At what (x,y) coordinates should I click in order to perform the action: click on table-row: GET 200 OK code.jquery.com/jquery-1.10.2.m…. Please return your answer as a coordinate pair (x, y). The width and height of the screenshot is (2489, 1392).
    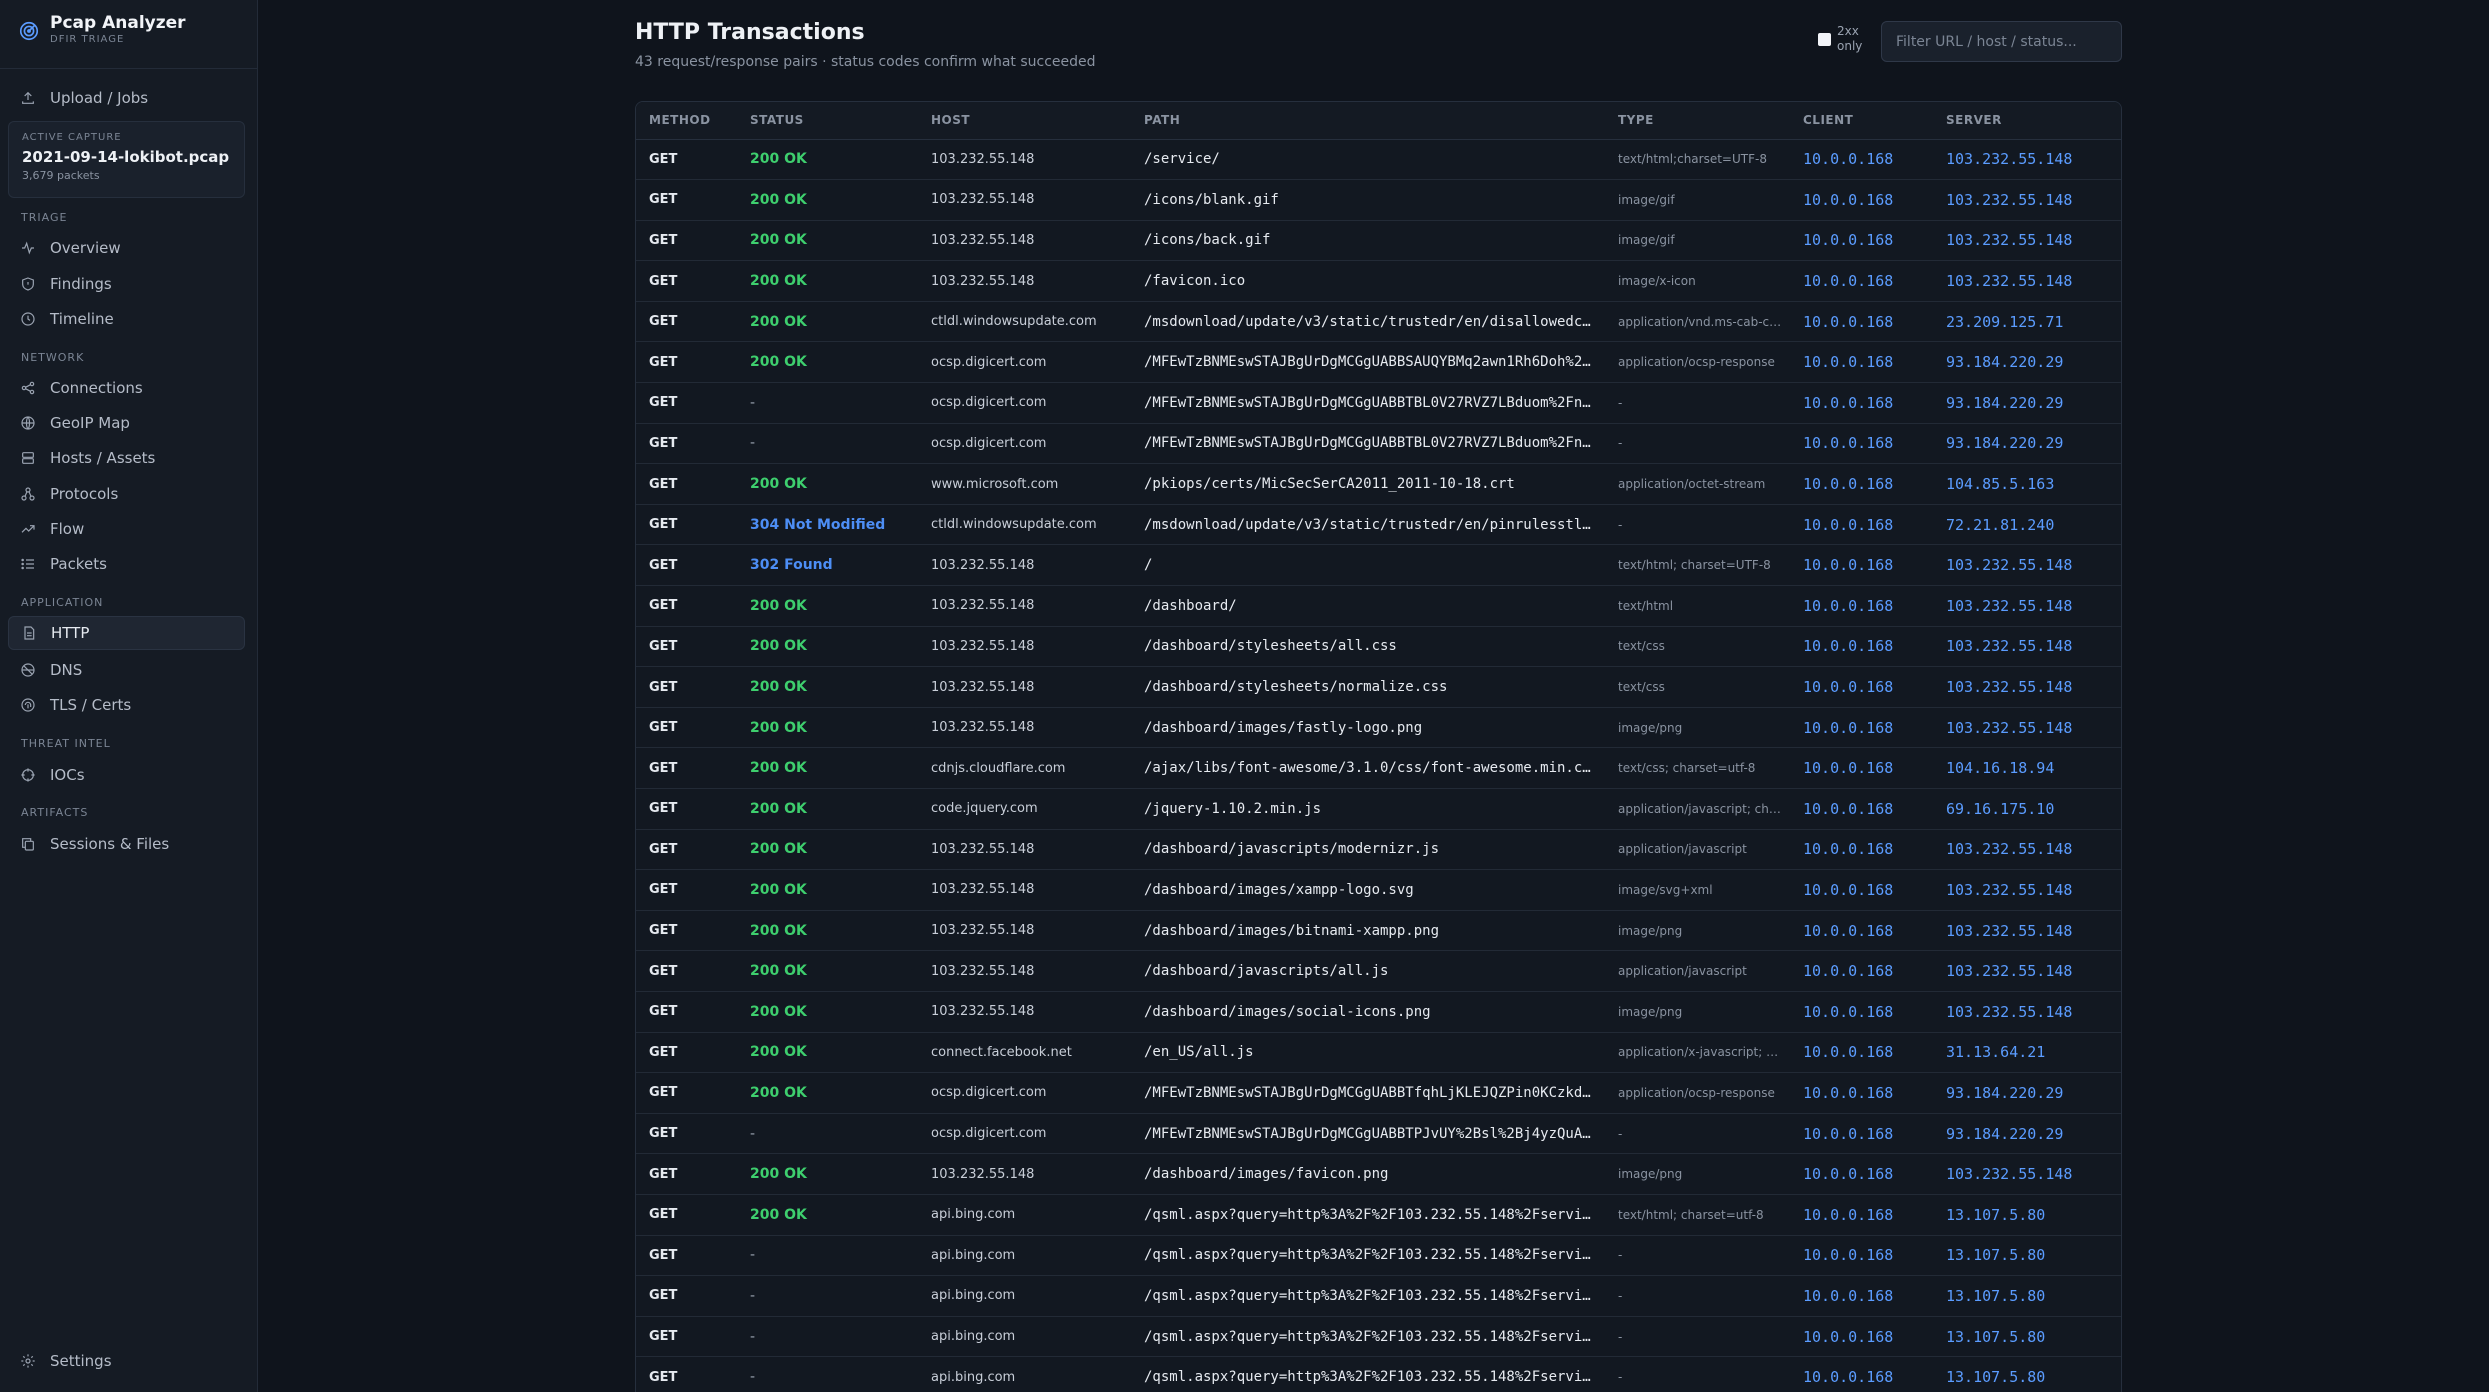
    Looking at the image, I should click on (1378, 809).